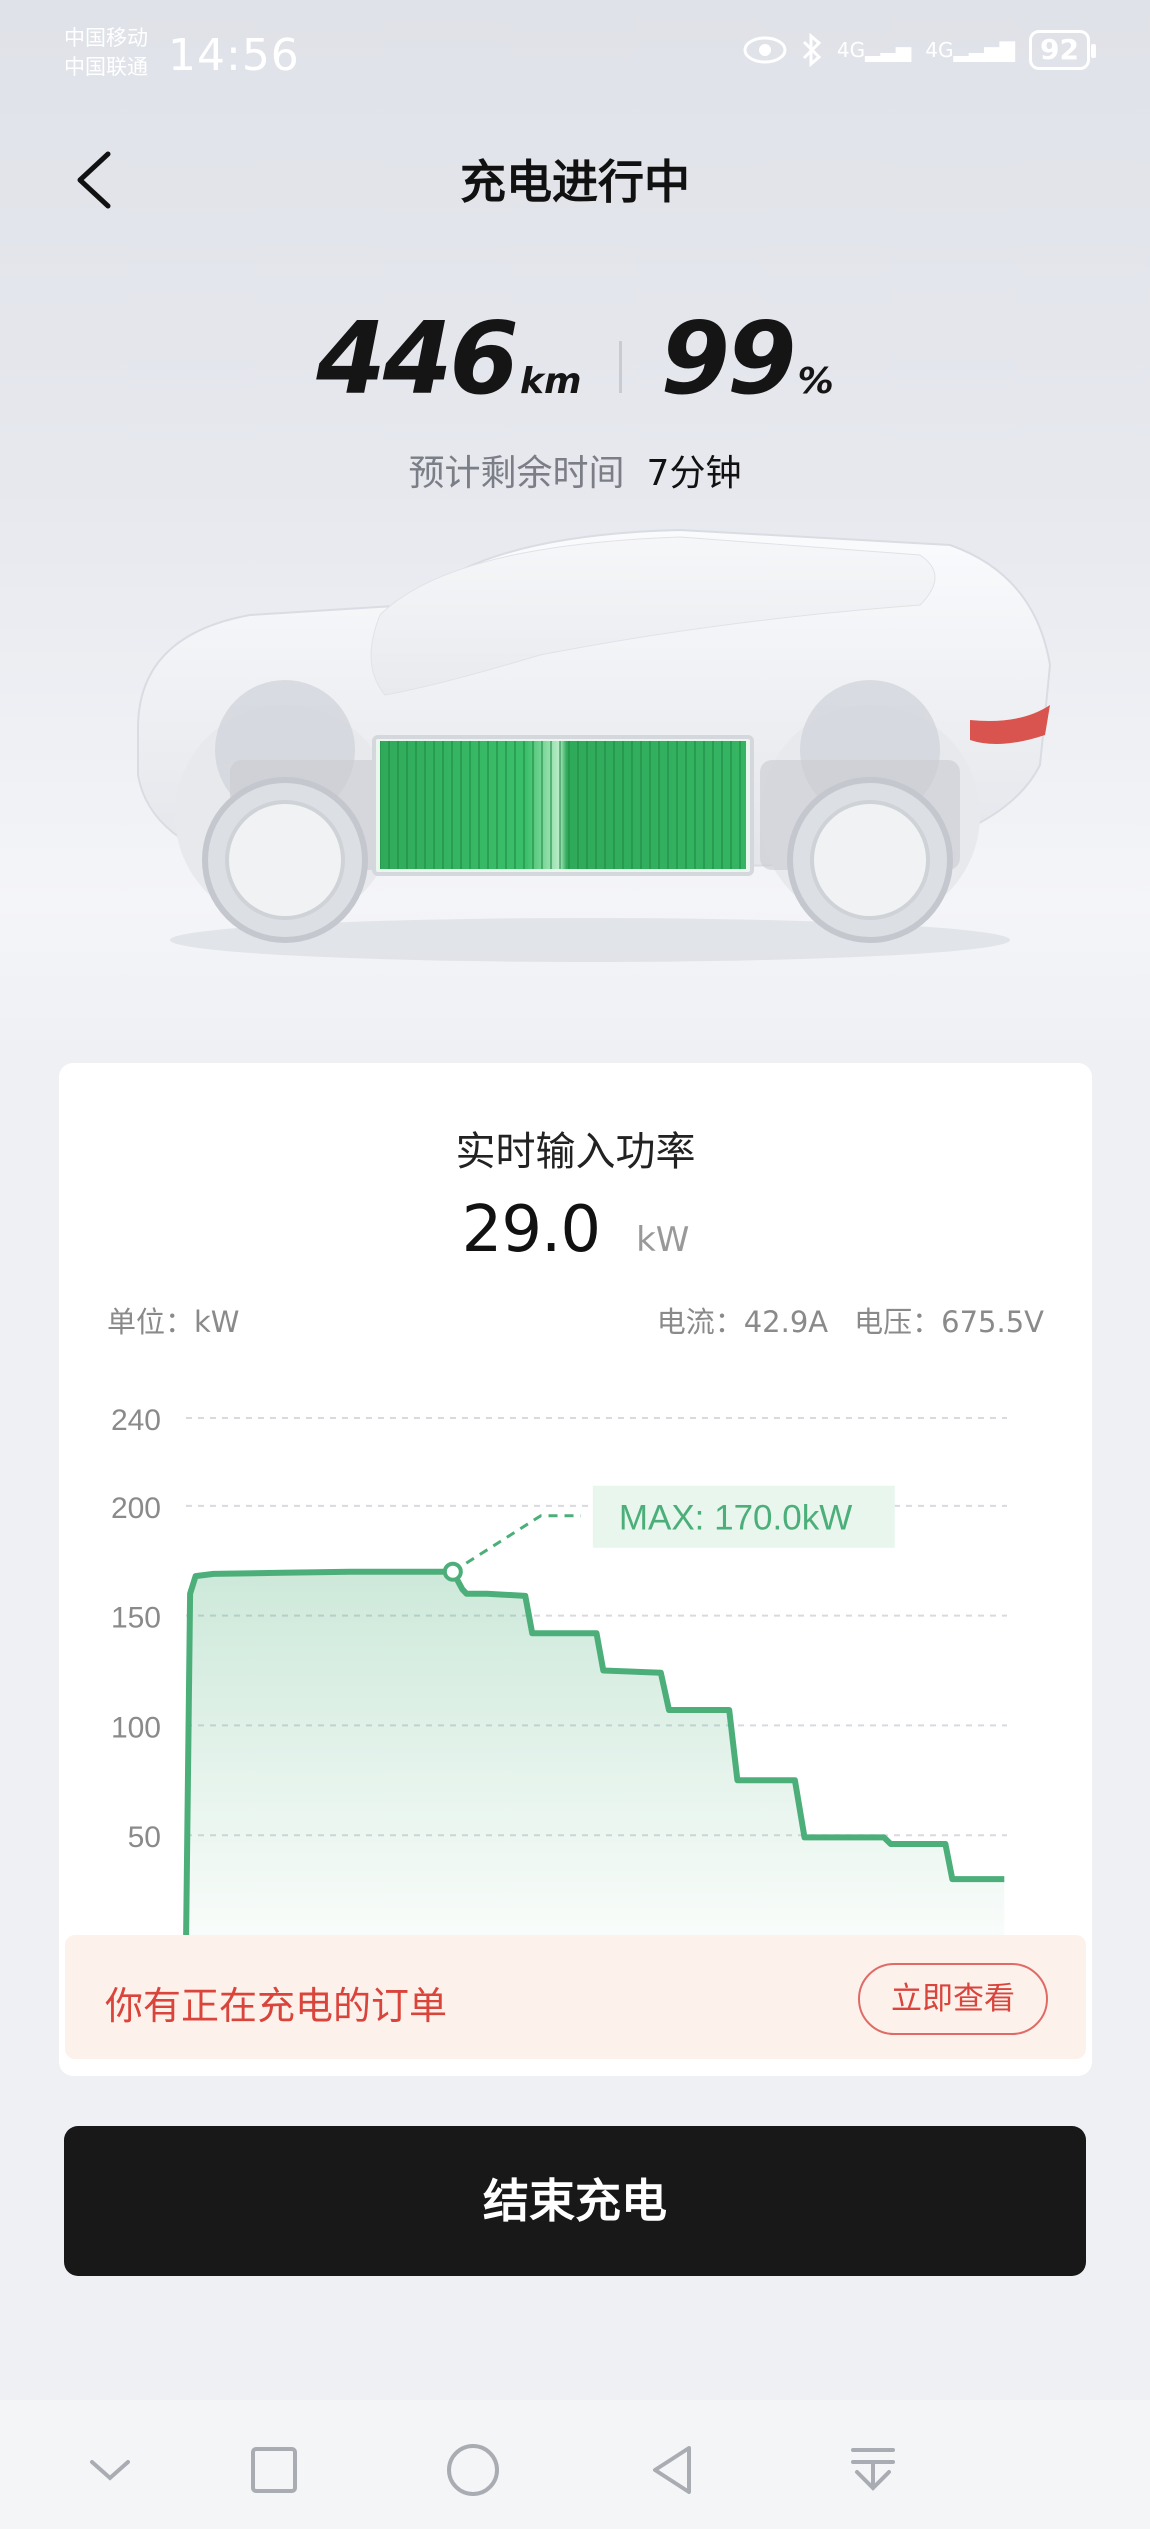  Describe the element at coordinates (531, 1230) in the screenshot. I see `power-value: 29.0` at that location.